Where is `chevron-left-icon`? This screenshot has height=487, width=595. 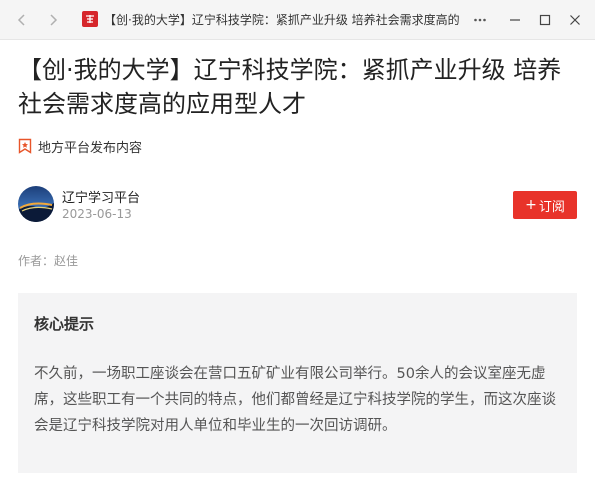
chevron-left-icon is located at coordinates (21, 20).